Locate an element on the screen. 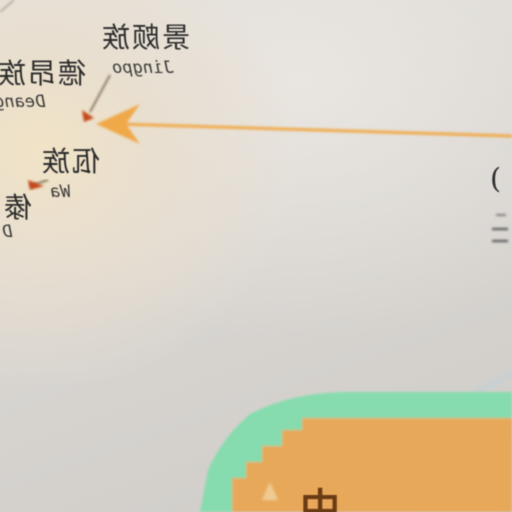 The width and height of the screenshot is (512, 512). jingpo-marker is located at coordinates (88, 116).